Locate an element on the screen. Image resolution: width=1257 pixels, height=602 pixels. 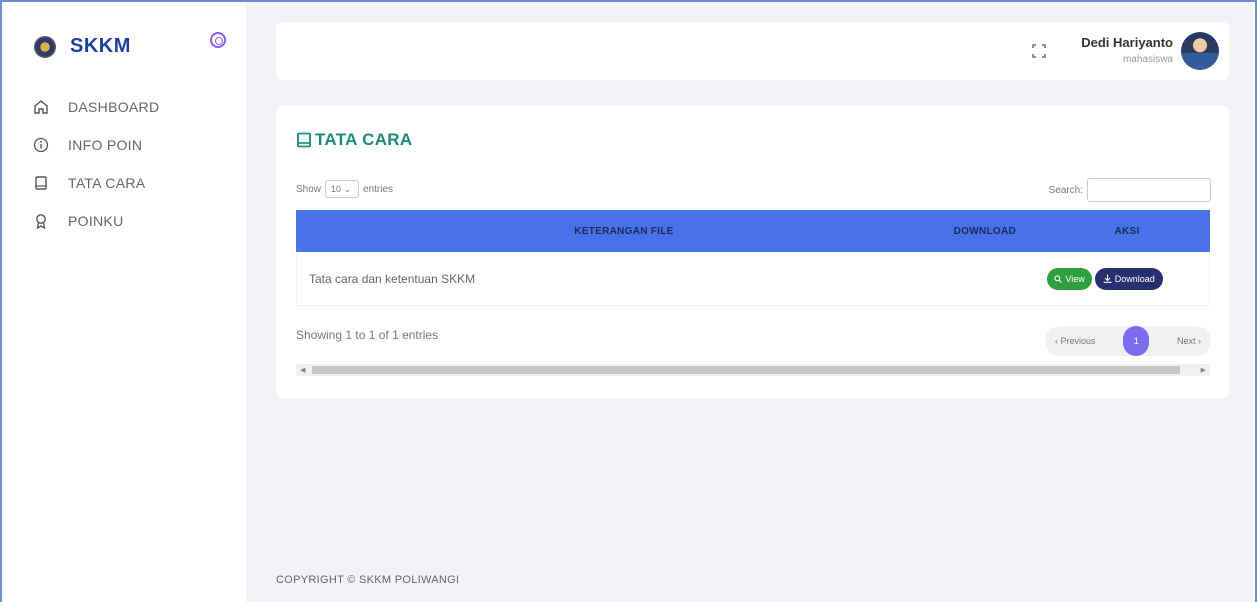
table-header: KETERANGAN FILE DOWNLOAD AKSI is located at coordinates (753, 231).